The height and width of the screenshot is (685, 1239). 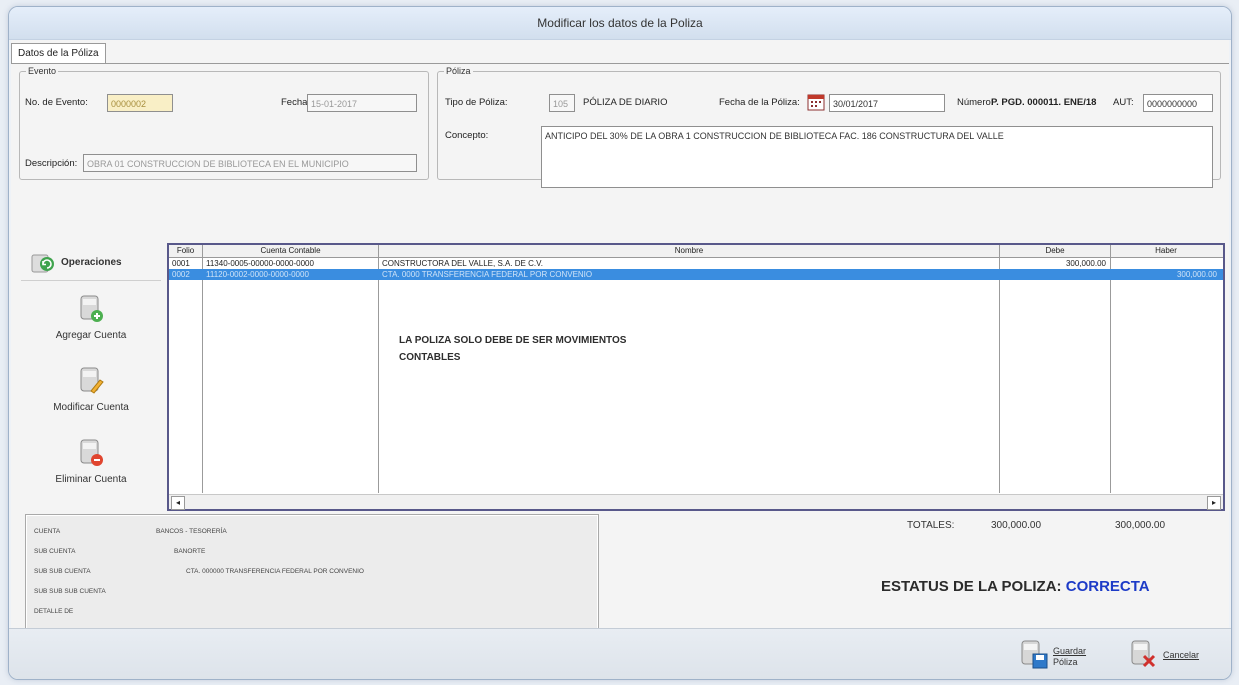 What do you see at coordinates (975, 102) in the screenshot?
I see `numero-label: Número:` at bounding box center [975, 102].